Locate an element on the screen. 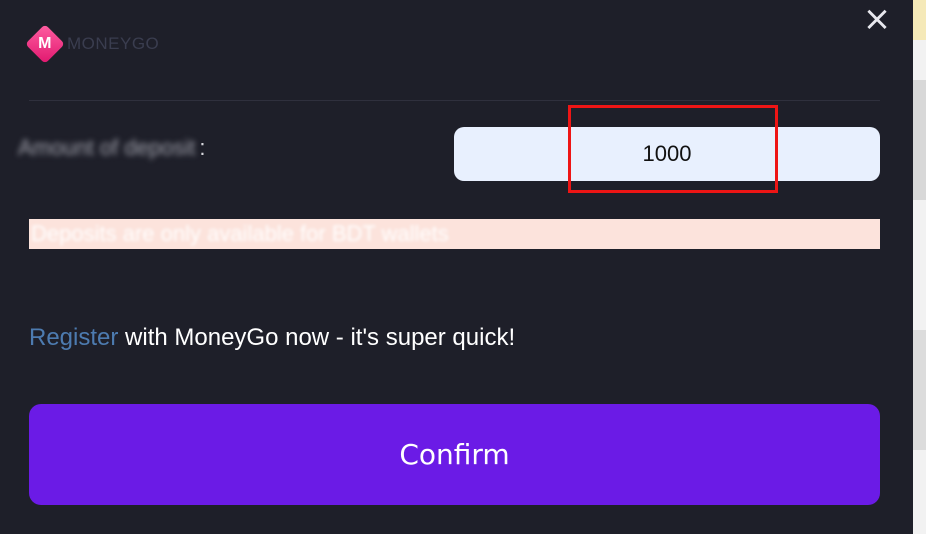  moneygo-logo: M MONEYGO is located at coordinates (92, 44).